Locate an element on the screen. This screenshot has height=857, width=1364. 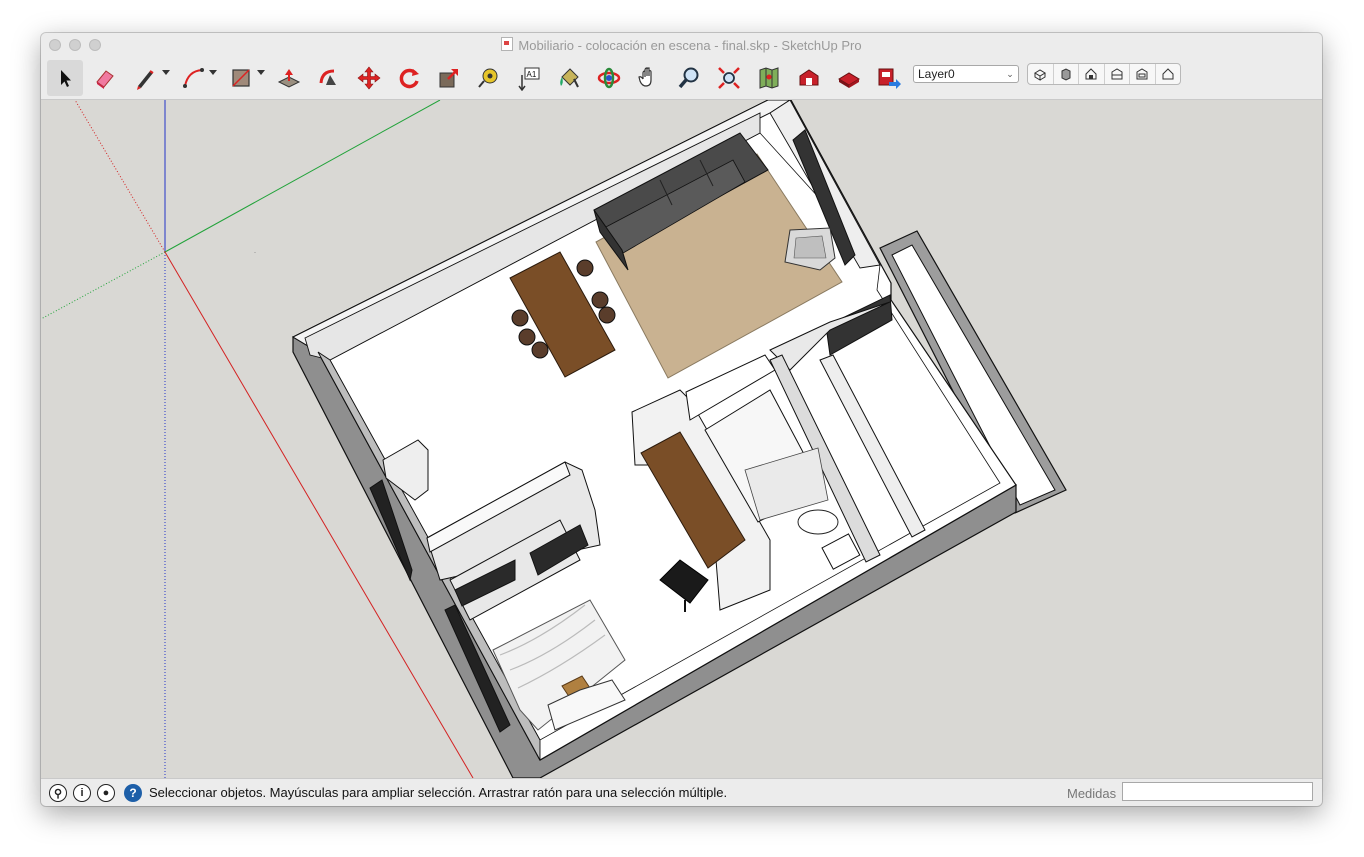
scale-tool is located at coordinates (449, 78).